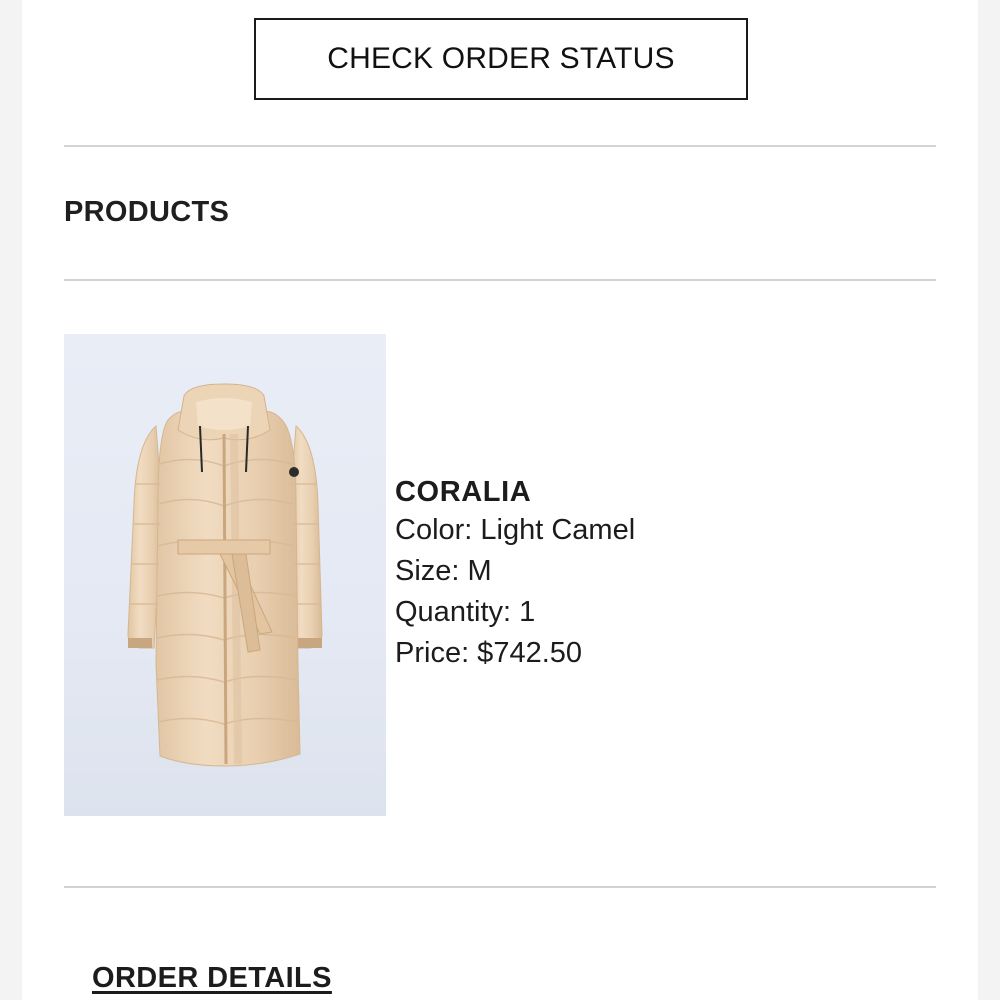 The width and height of the screenshot is (1000, 1000). What do you see at coordinates (515, 492) in the screenshot?
I see `product-name: CORALIA` at bounding box center [515, 492].